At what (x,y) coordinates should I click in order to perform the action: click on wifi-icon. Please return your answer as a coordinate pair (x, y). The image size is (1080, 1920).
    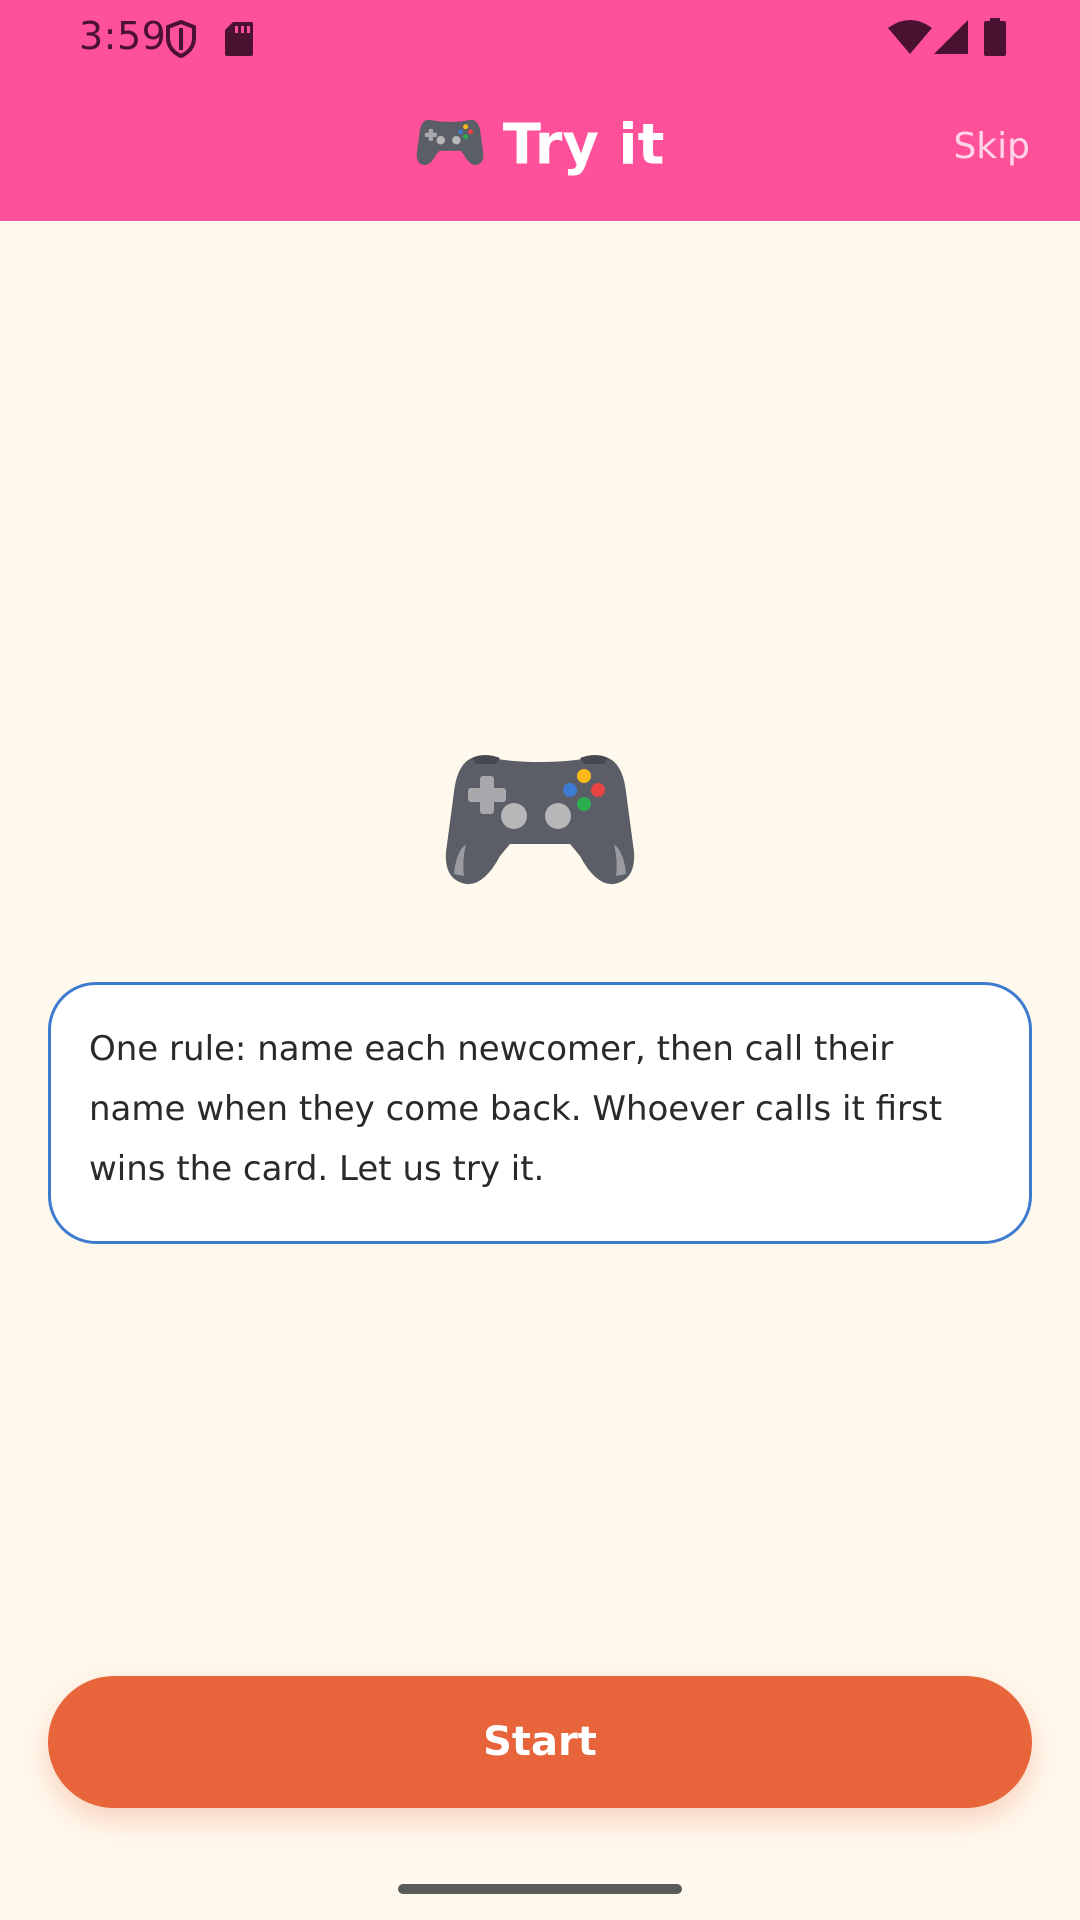
    Looking at the image, I should click on (910, 37).